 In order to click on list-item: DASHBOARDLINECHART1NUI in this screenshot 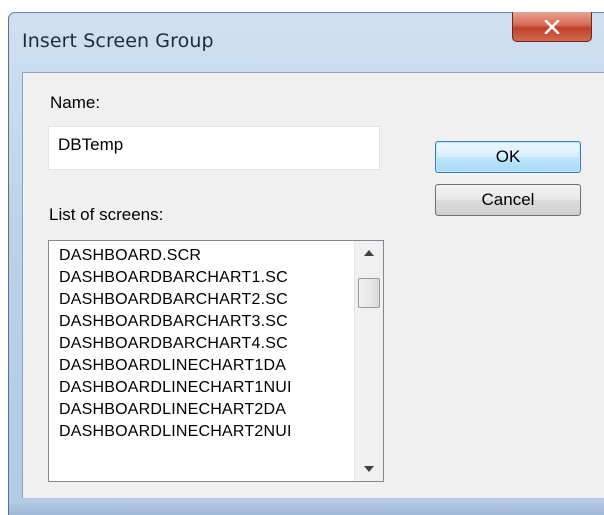, I will do `click(201, 388)`.